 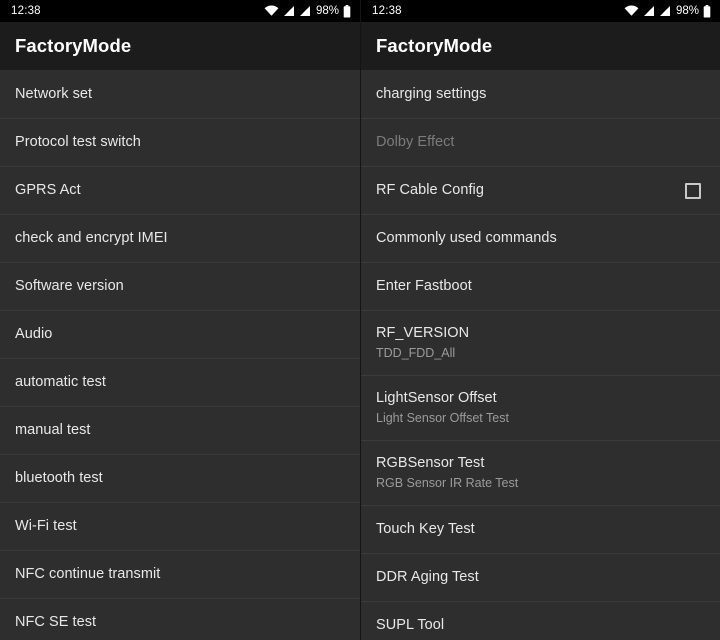 What do you see at coordinates (431, 93) in the screenshot?
I see `list-item-label: charging settings` at bounding box center [431, 93].